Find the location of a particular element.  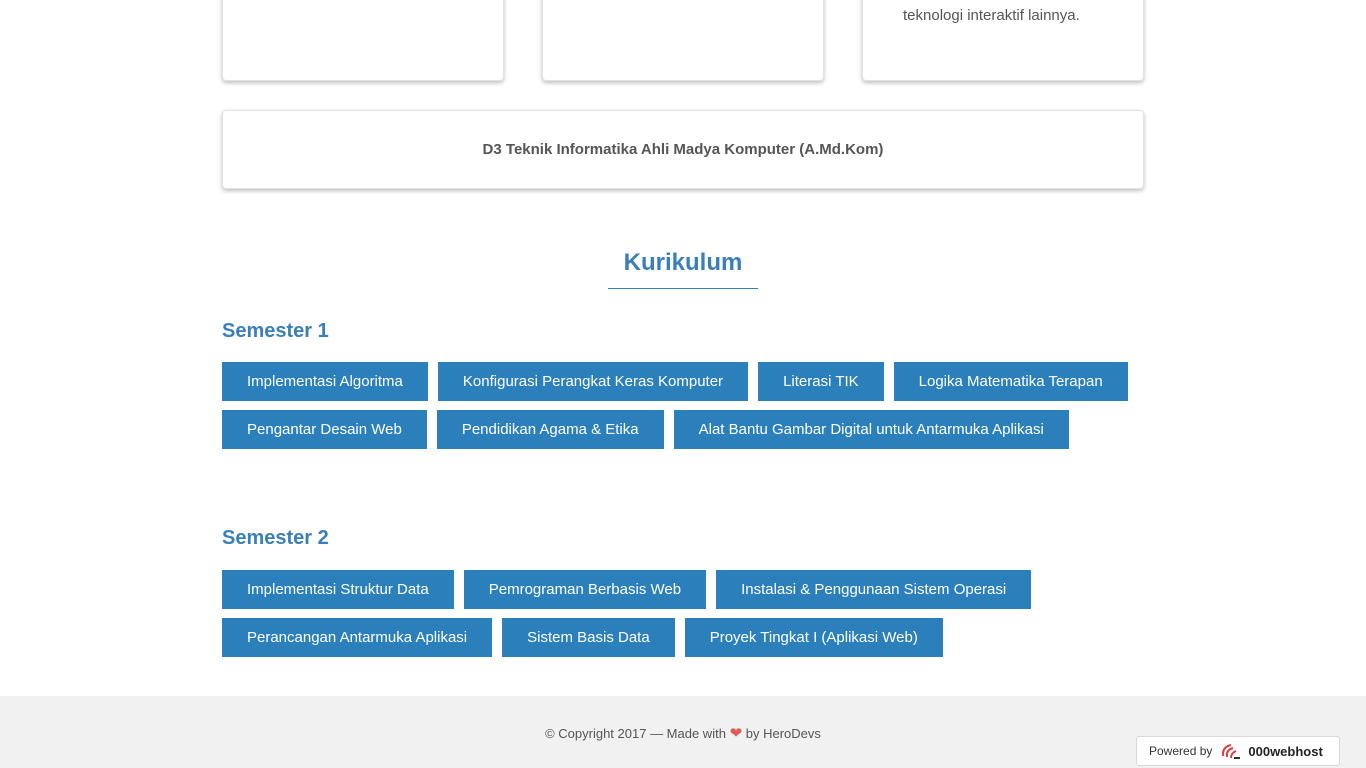

semester-2-title: Semester 2 is located at coordinates (275, 538).